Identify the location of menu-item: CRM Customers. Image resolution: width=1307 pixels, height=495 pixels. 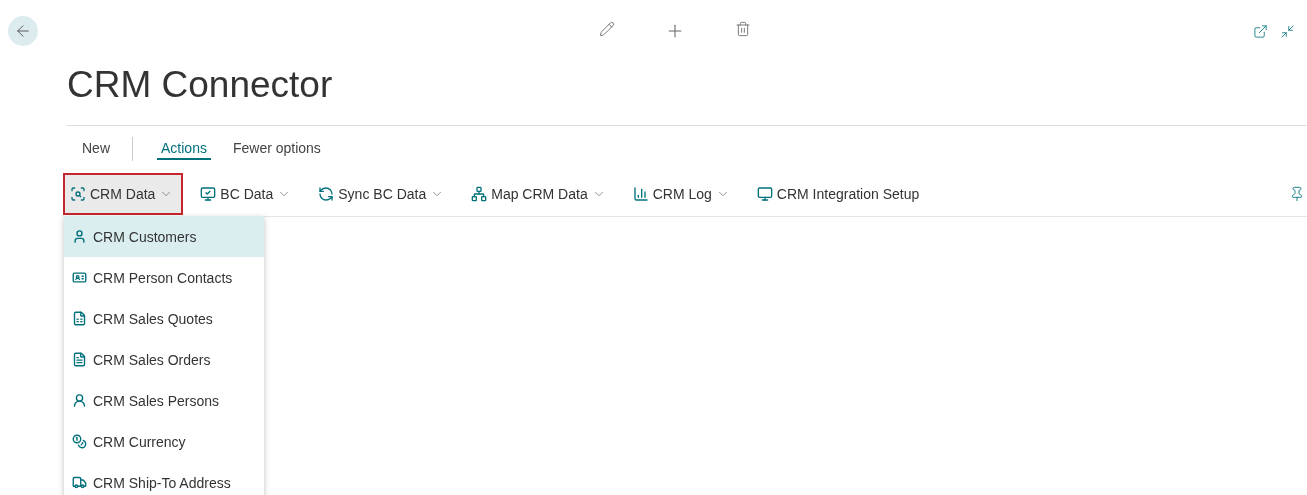
(164, 236).